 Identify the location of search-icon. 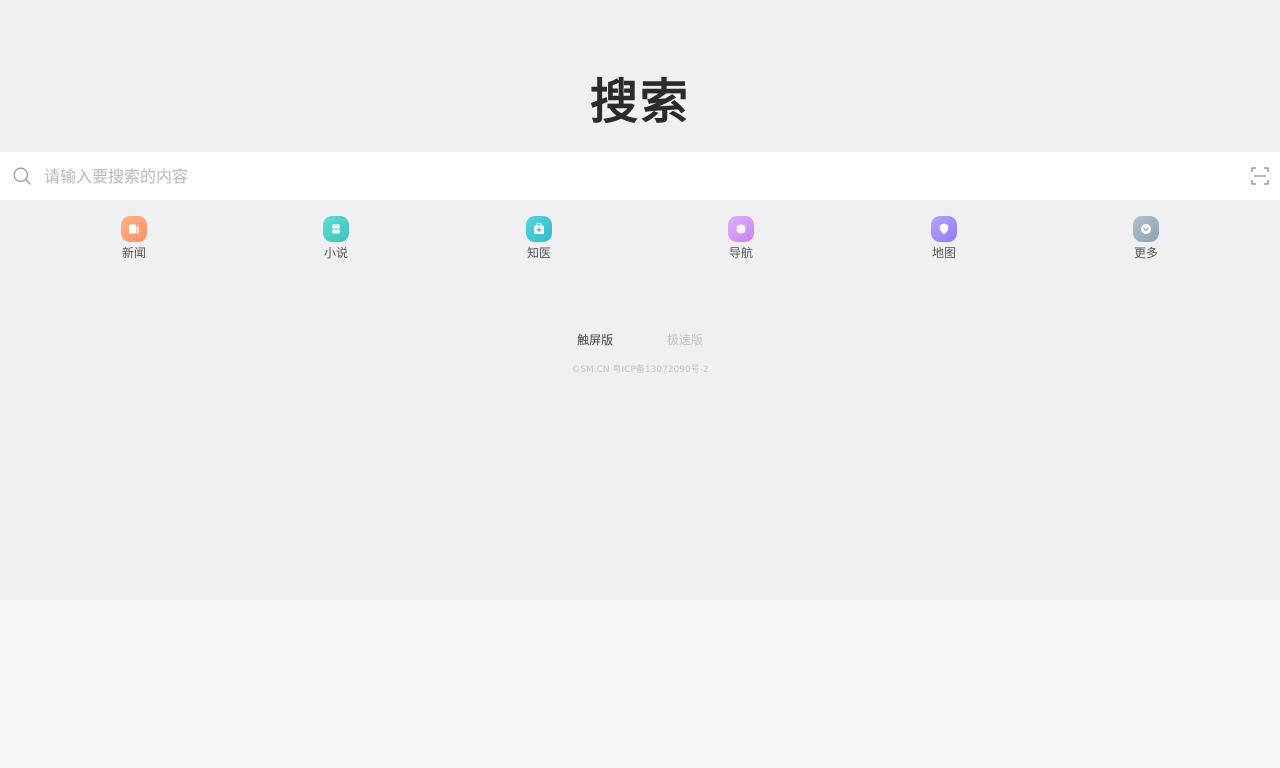
(22, 176).